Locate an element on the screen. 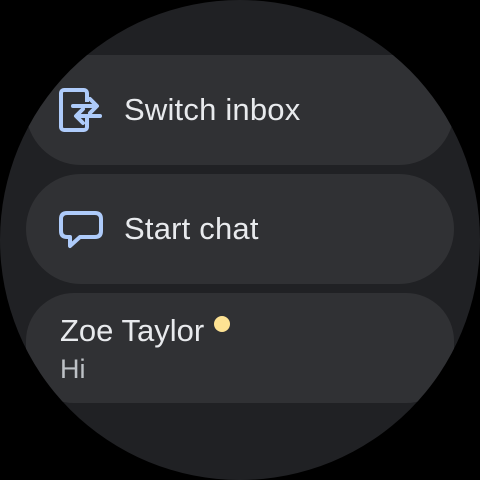  switch-inbox-label: Switch inbox is located at coordinates (212, 109).